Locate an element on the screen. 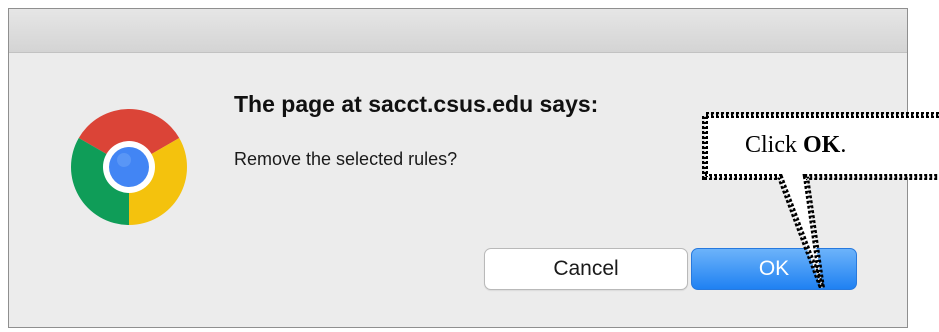 The image size is (939, 332). dialog-heading: The page at sacct.csus.edu says: is located at coordinates (416, 104).